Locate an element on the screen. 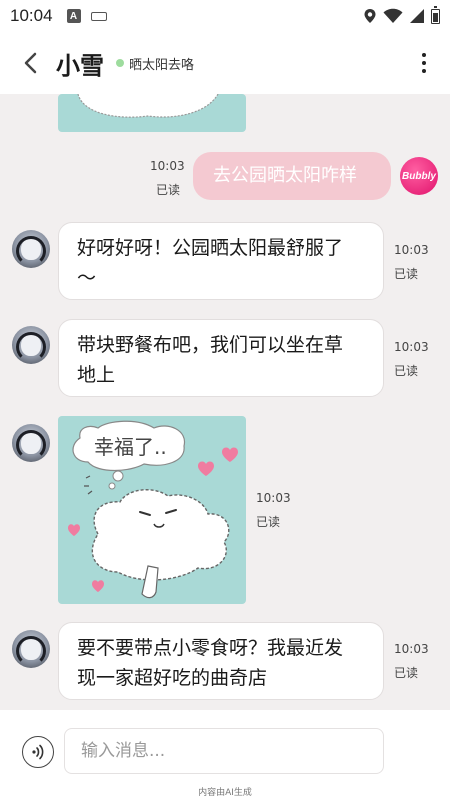  message-text: 去公园晒太阳咋样 is located at coordinates (285, 175).